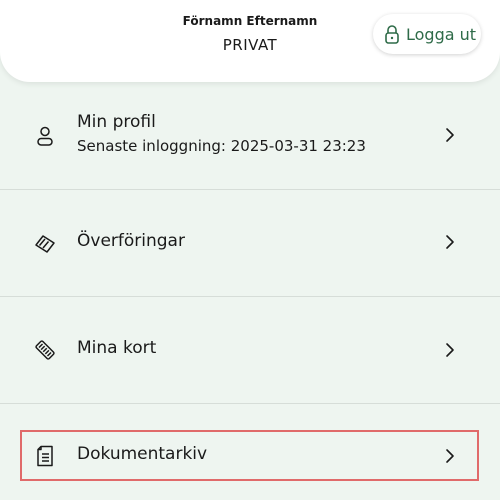 This screenshot has height=500, width=500. What do you see at coordinates (117, 348) in the screenshot?
I see `menu-item-title: Mina kort` at bounding box center [117, 348].